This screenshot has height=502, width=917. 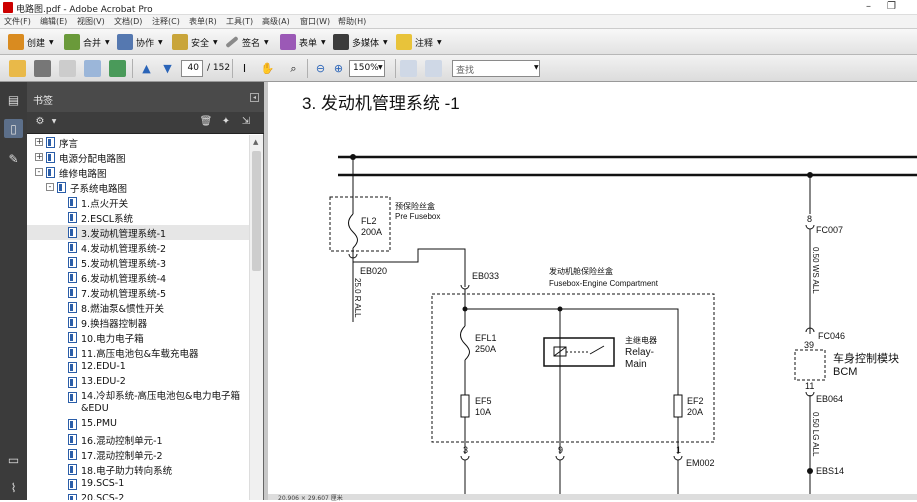 What do you see at coordinates (380, 67) in the screenshot?
I see `zoom-dropdown-icon: ▼` at bounding box center [380, 67].